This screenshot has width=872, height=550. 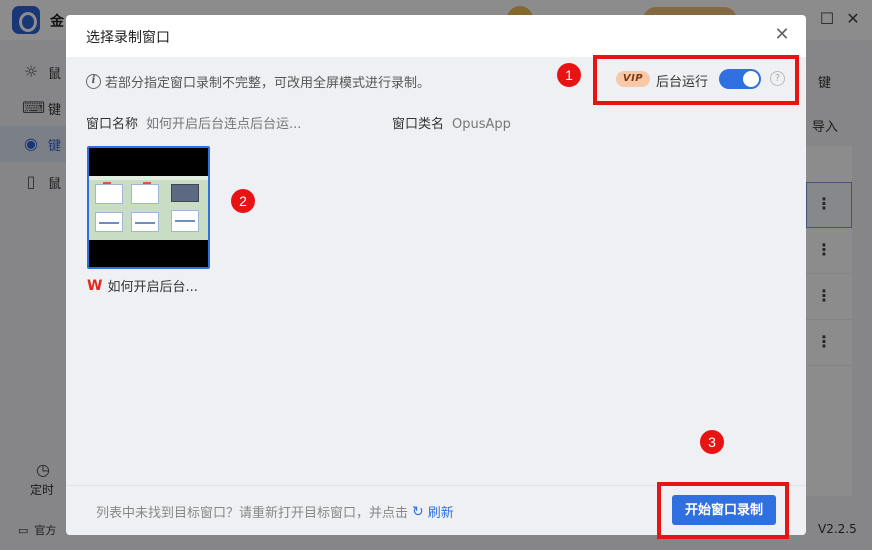 What do you see at coordinates (128, 38) in the screenshot?
I see `dialog-title: 选择录制窗口` at bounding box center [128, 38].